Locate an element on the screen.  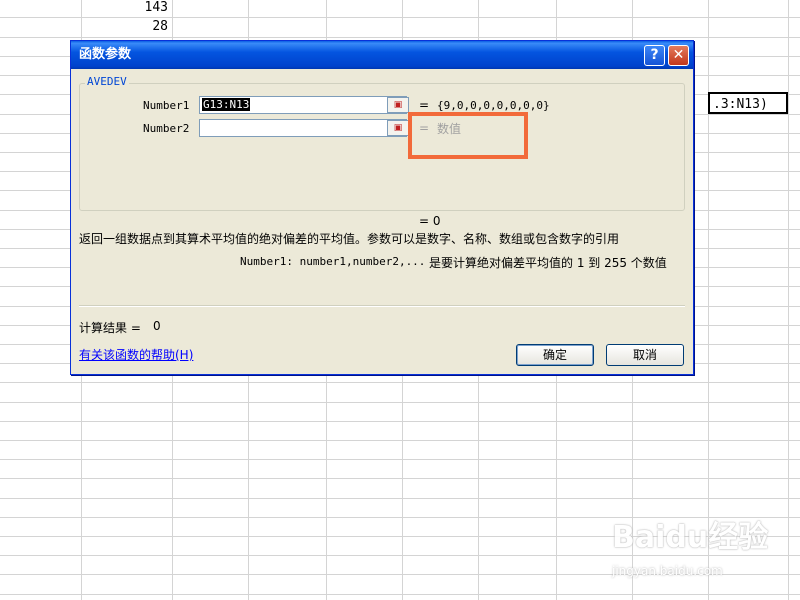
calc-result-label: 计算结果 = is located at coordinates (110, 328).